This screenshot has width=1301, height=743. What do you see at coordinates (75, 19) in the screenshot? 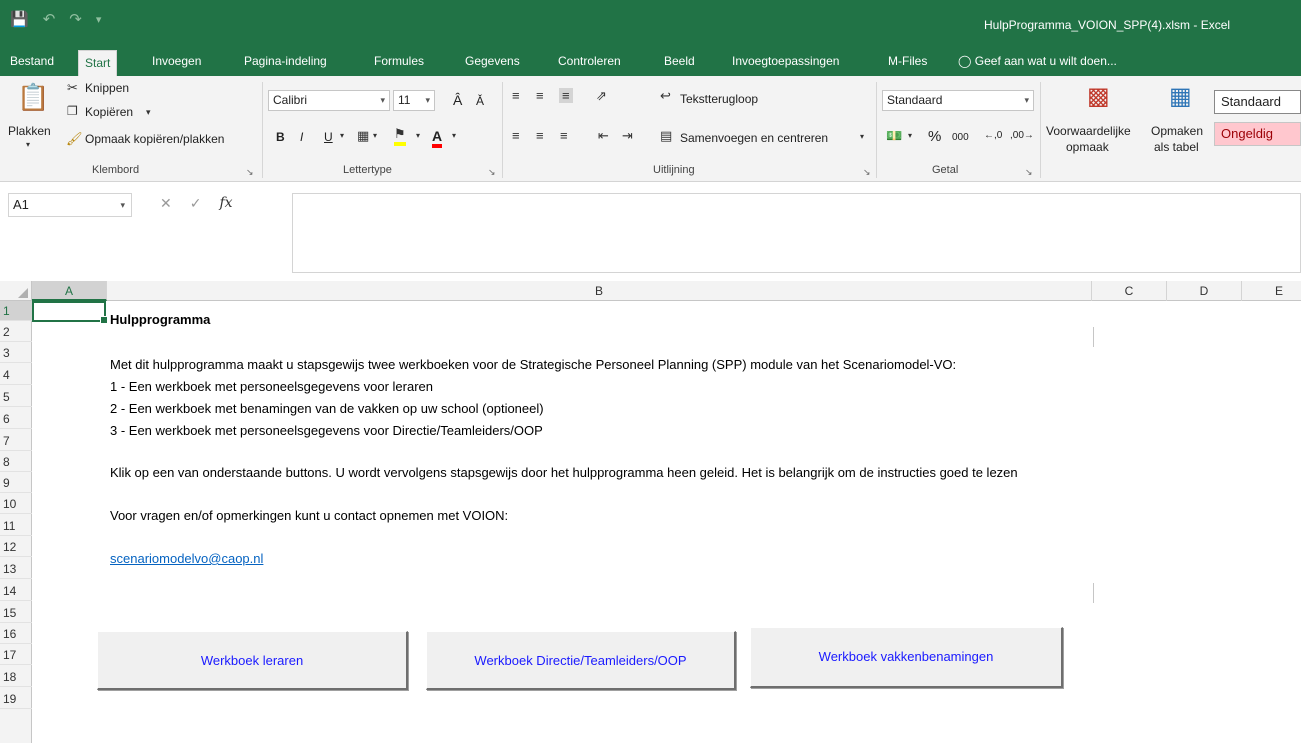
I see `redo-icon: ↷` at bounding box center [75, 19].